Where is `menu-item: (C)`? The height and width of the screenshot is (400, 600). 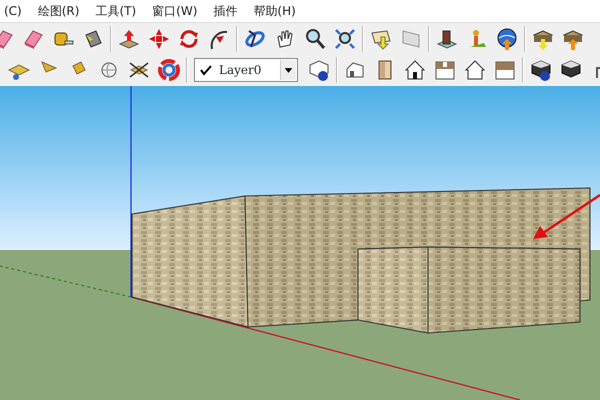 menu-item: (C) is located at coordinates (15, 11).